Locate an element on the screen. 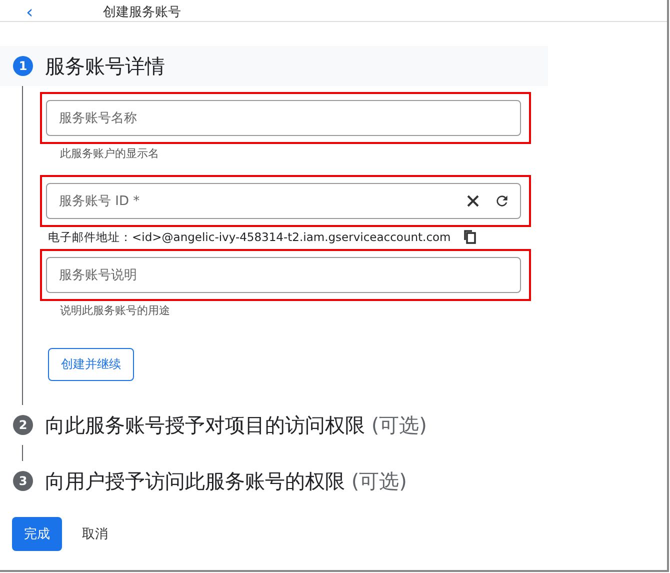 The height and width of the screenshot is (573, 670). text-field: 服务账号 ID * is located at coordinates (283, 201).